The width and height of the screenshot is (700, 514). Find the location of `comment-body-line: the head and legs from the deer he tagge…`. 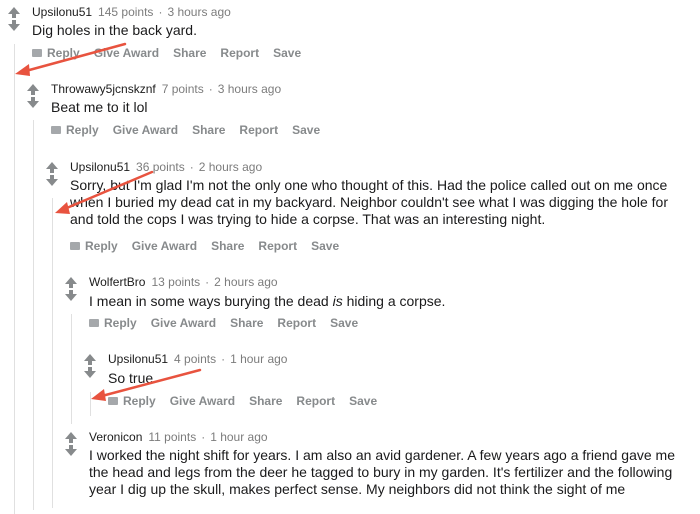

comment-body-line: the head and legs from the deer he tagge… is located at coordinates (381, 472).